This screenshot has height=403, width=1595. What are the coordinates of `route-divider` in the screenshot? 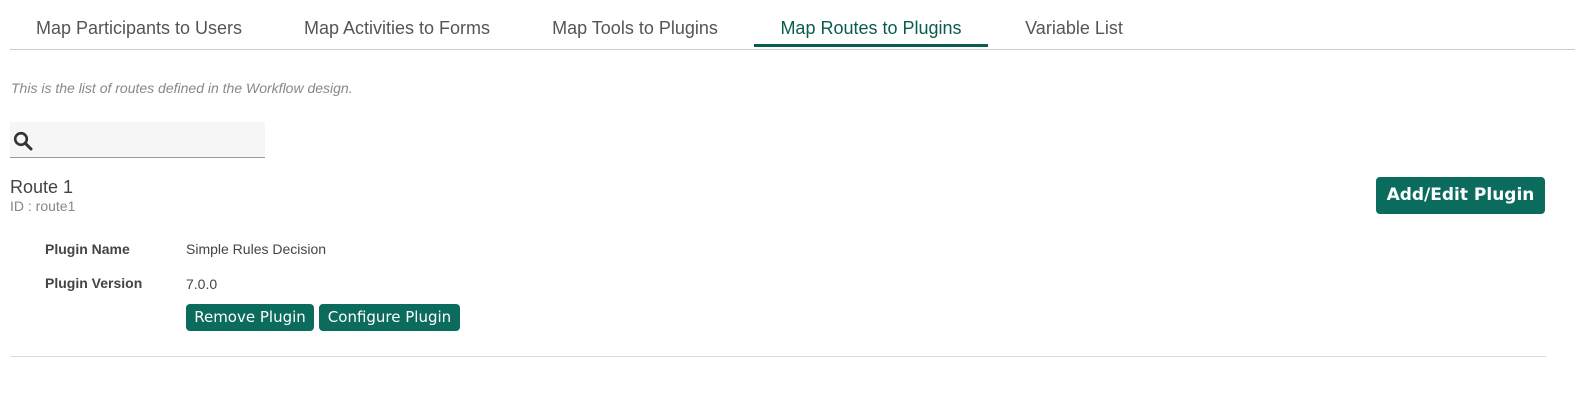 It's located at (778, 356).